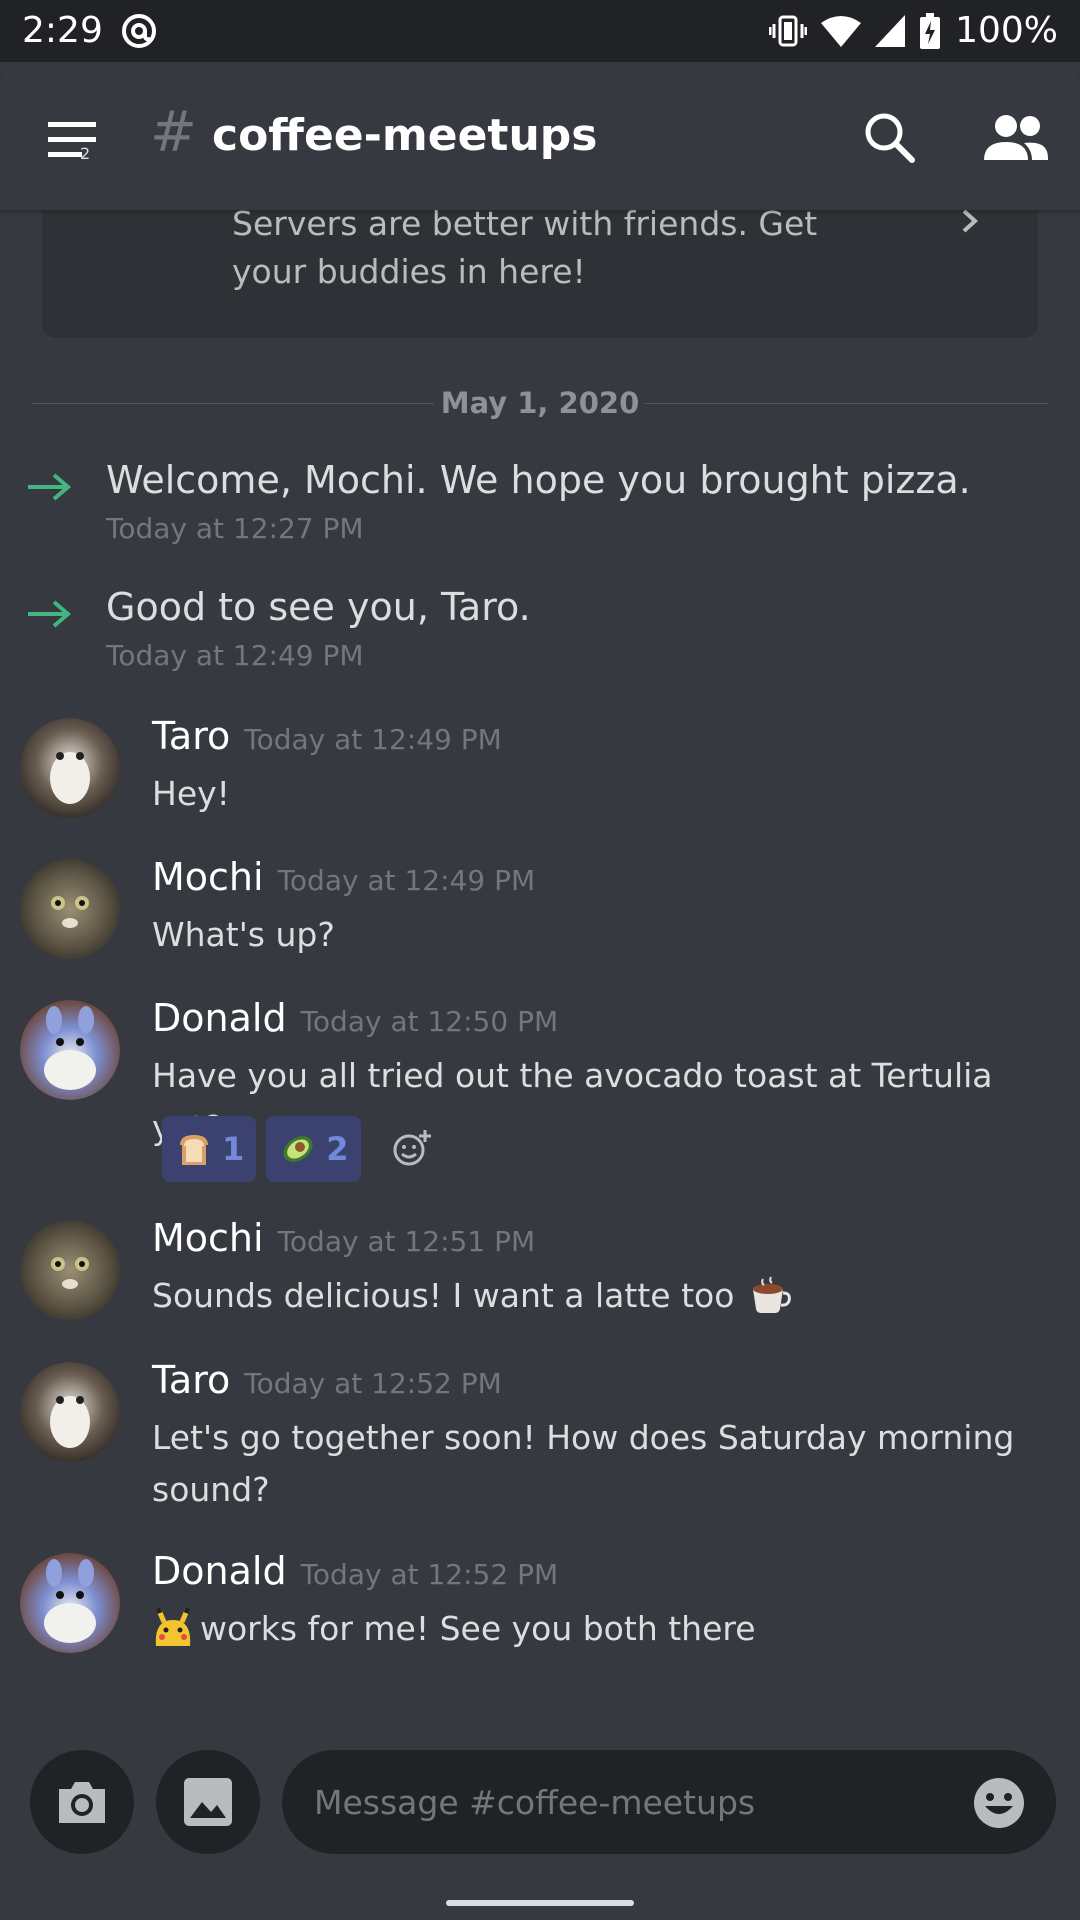 The height and width of the screenshot is (1920, 1080). I want to click on menu-icon, so click(76, 150).